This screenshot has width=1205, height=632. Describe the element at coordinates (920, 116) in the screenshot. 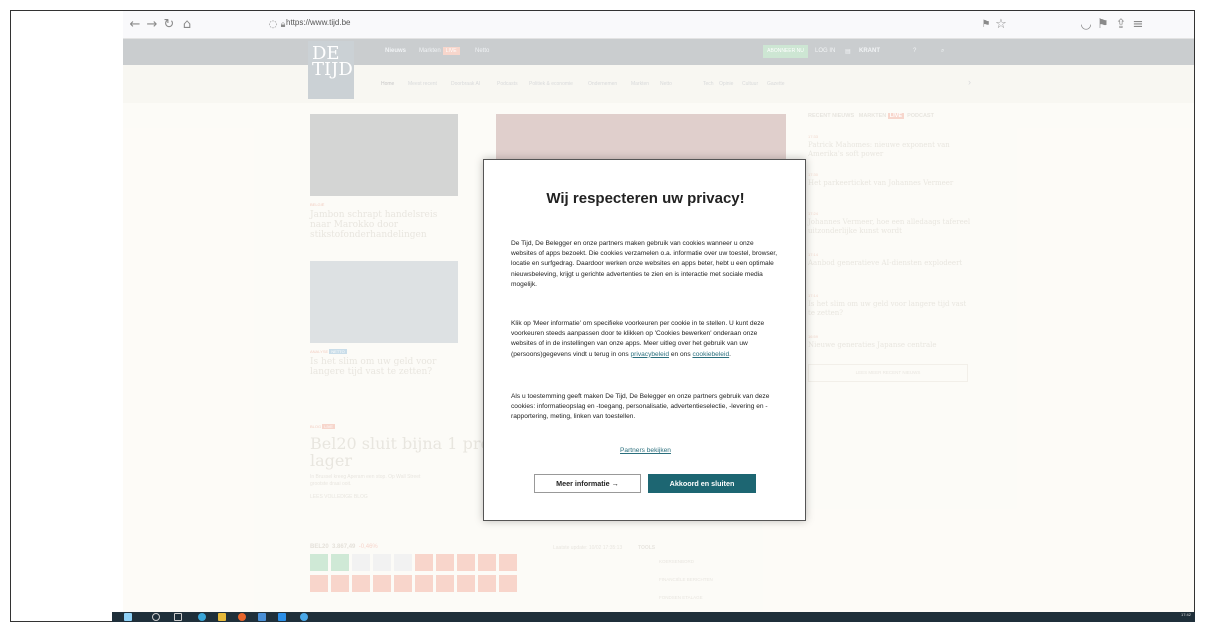

I see `tab-podcast: PODCAST` at that location.